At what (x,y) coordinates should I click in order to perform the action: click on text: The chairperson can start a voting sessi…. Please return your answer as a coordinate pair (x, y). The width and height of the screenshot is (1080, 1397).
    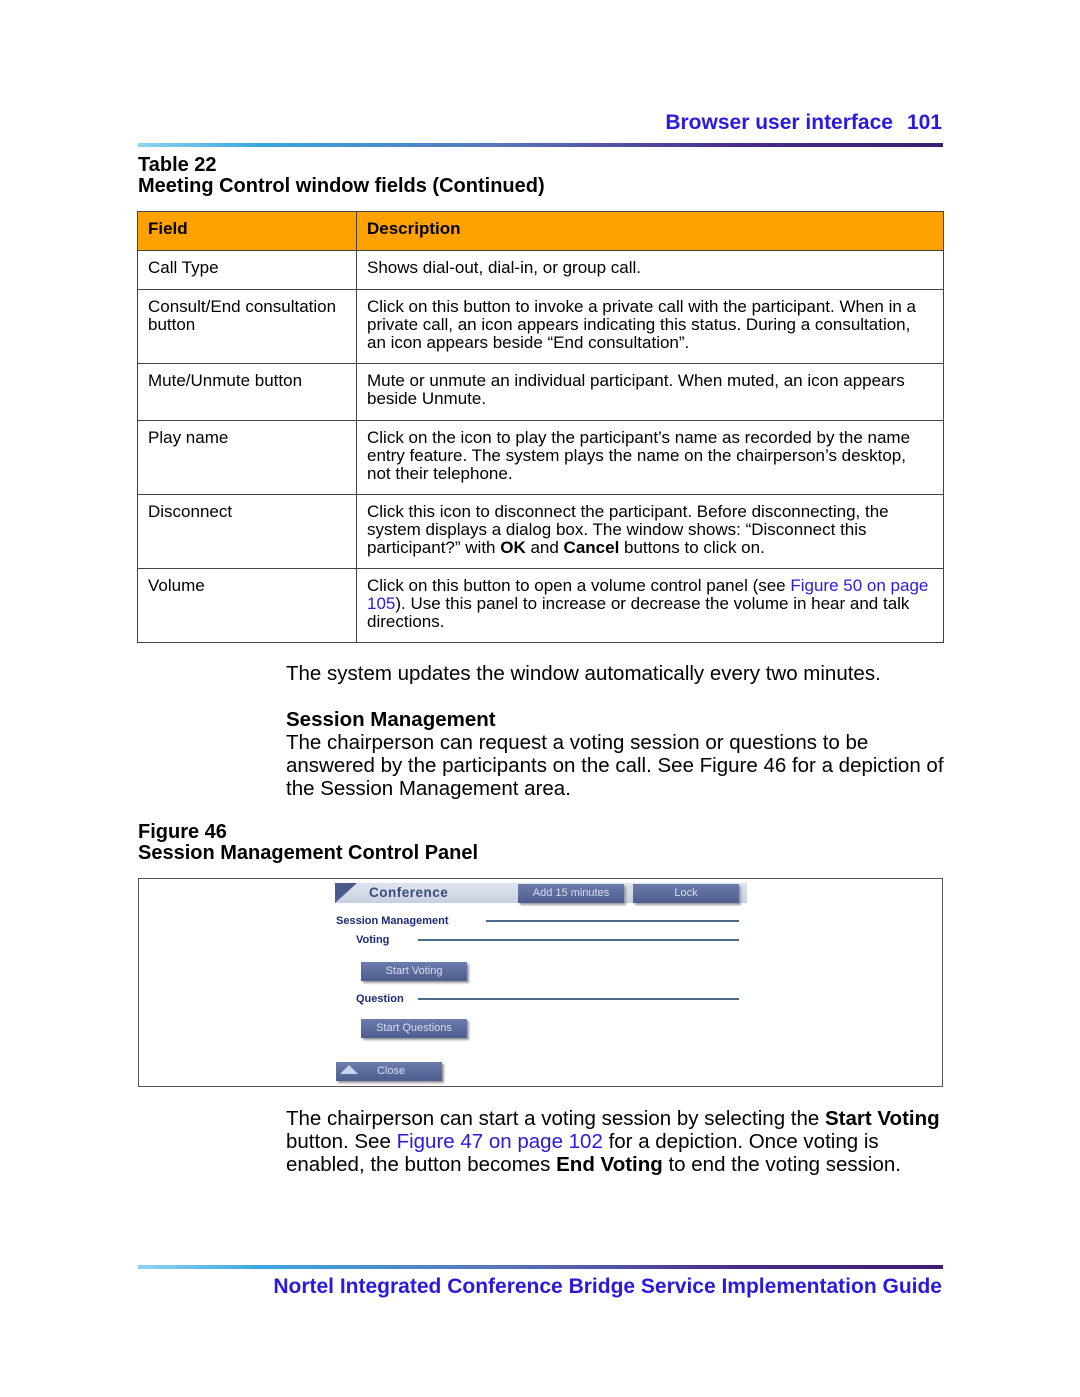
    Looking at the image, I should click on (555, 1118).